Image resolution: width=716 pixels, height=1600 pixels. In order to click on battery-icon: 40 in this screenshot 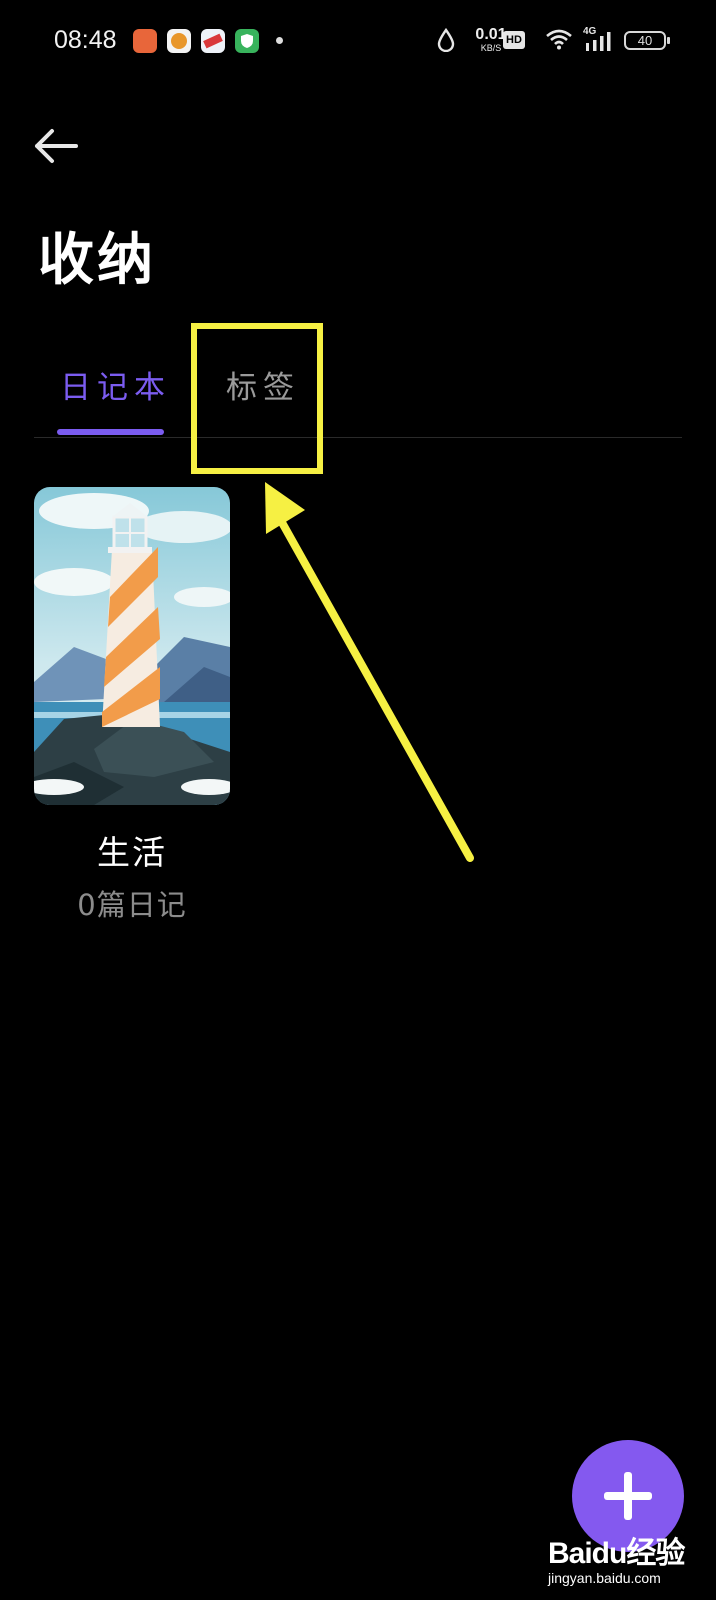, I will do `click(647, 40)`.